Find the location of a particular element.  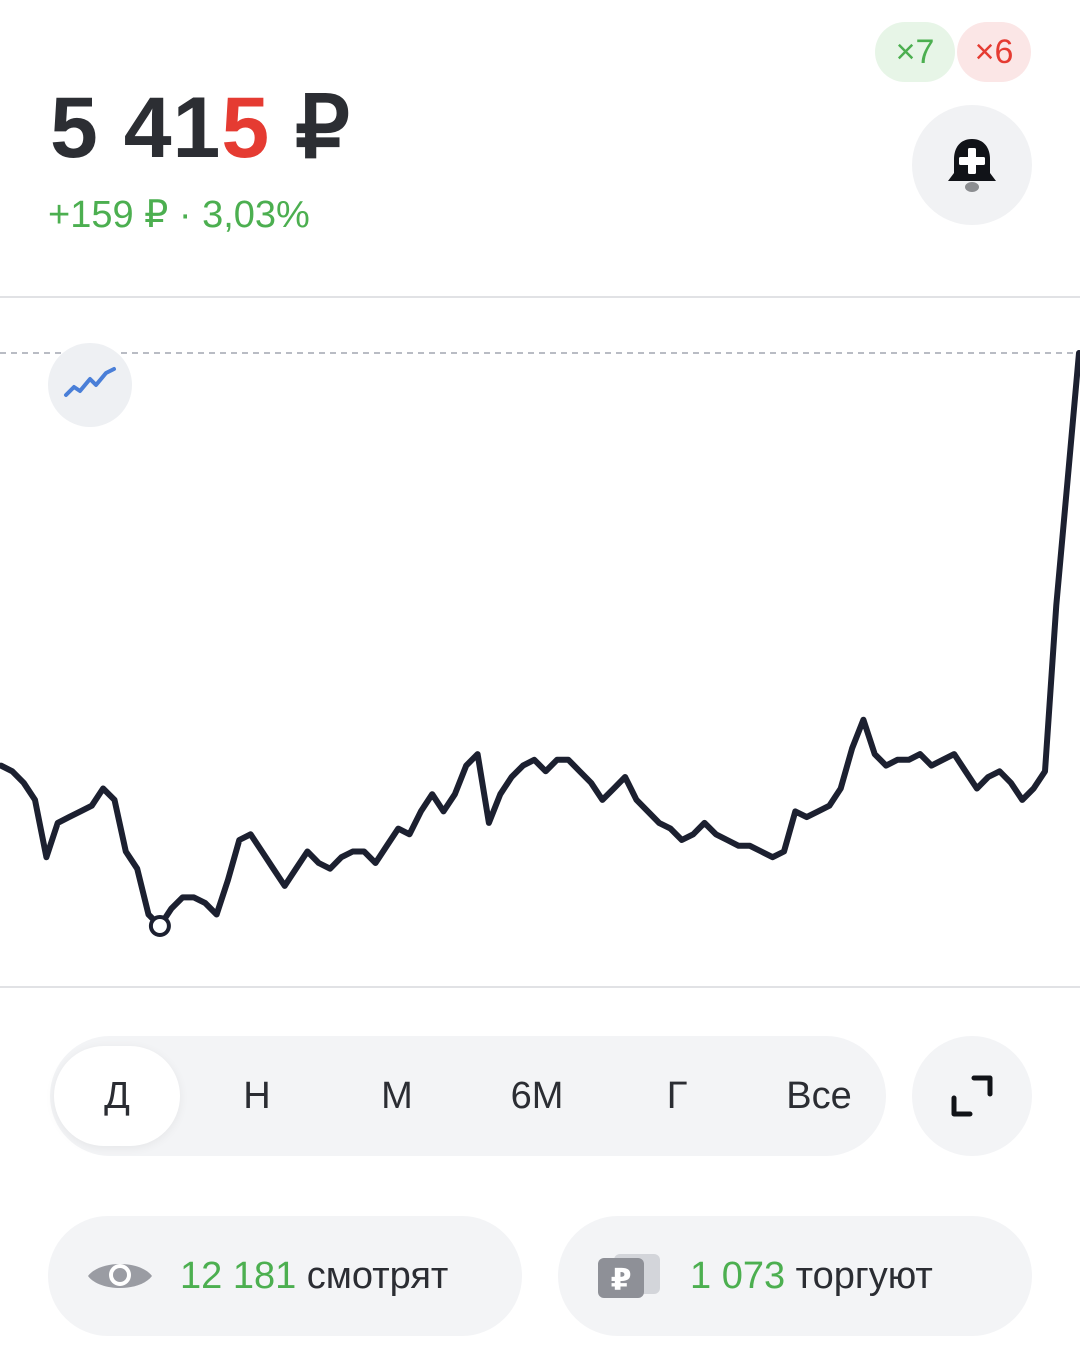

traders-stat: ₽ 1 073 торгуют is located at coordinates (795, 1276).